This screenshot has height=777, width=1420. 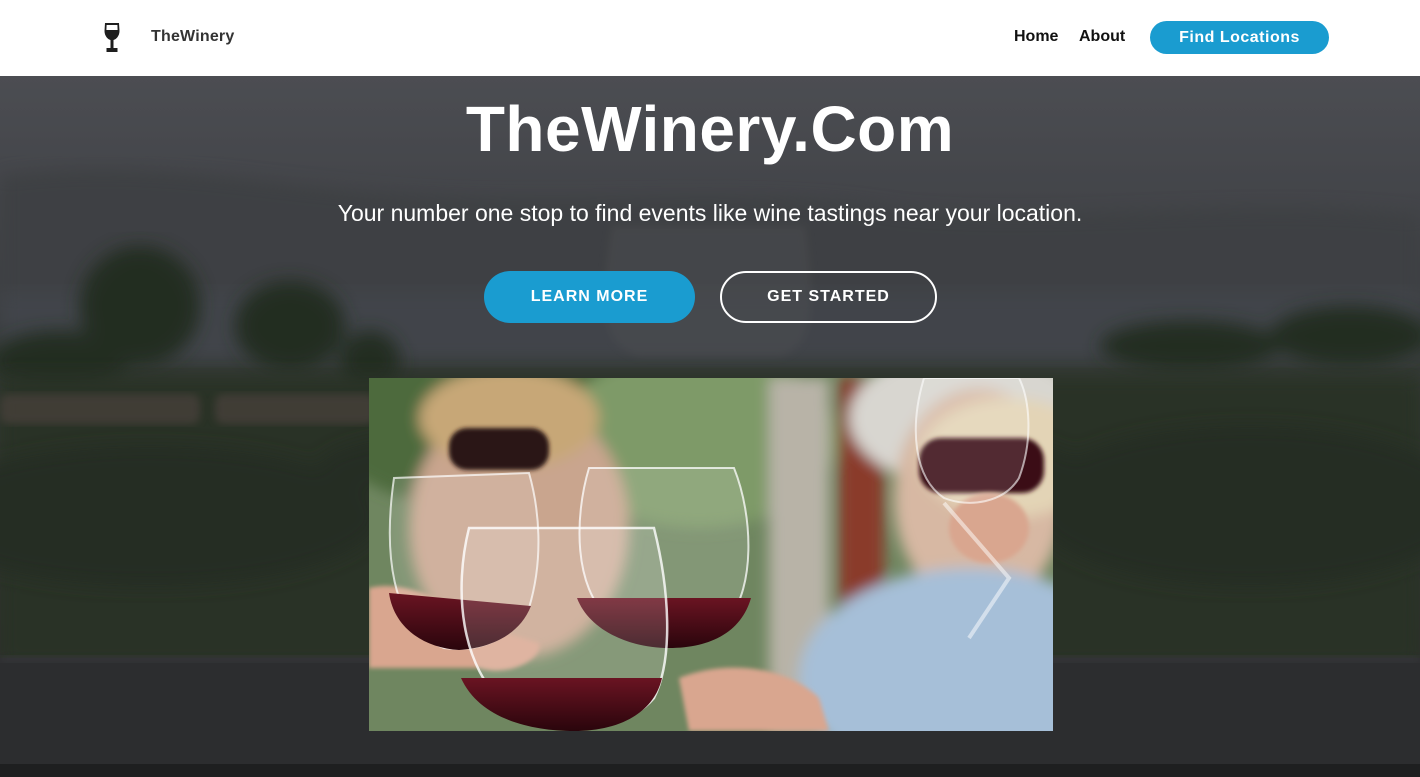 What do you see at coordinates (1036, 37) in the screenshot?
I see `nav-link-home: Home` at bounding box center [1036, 37].